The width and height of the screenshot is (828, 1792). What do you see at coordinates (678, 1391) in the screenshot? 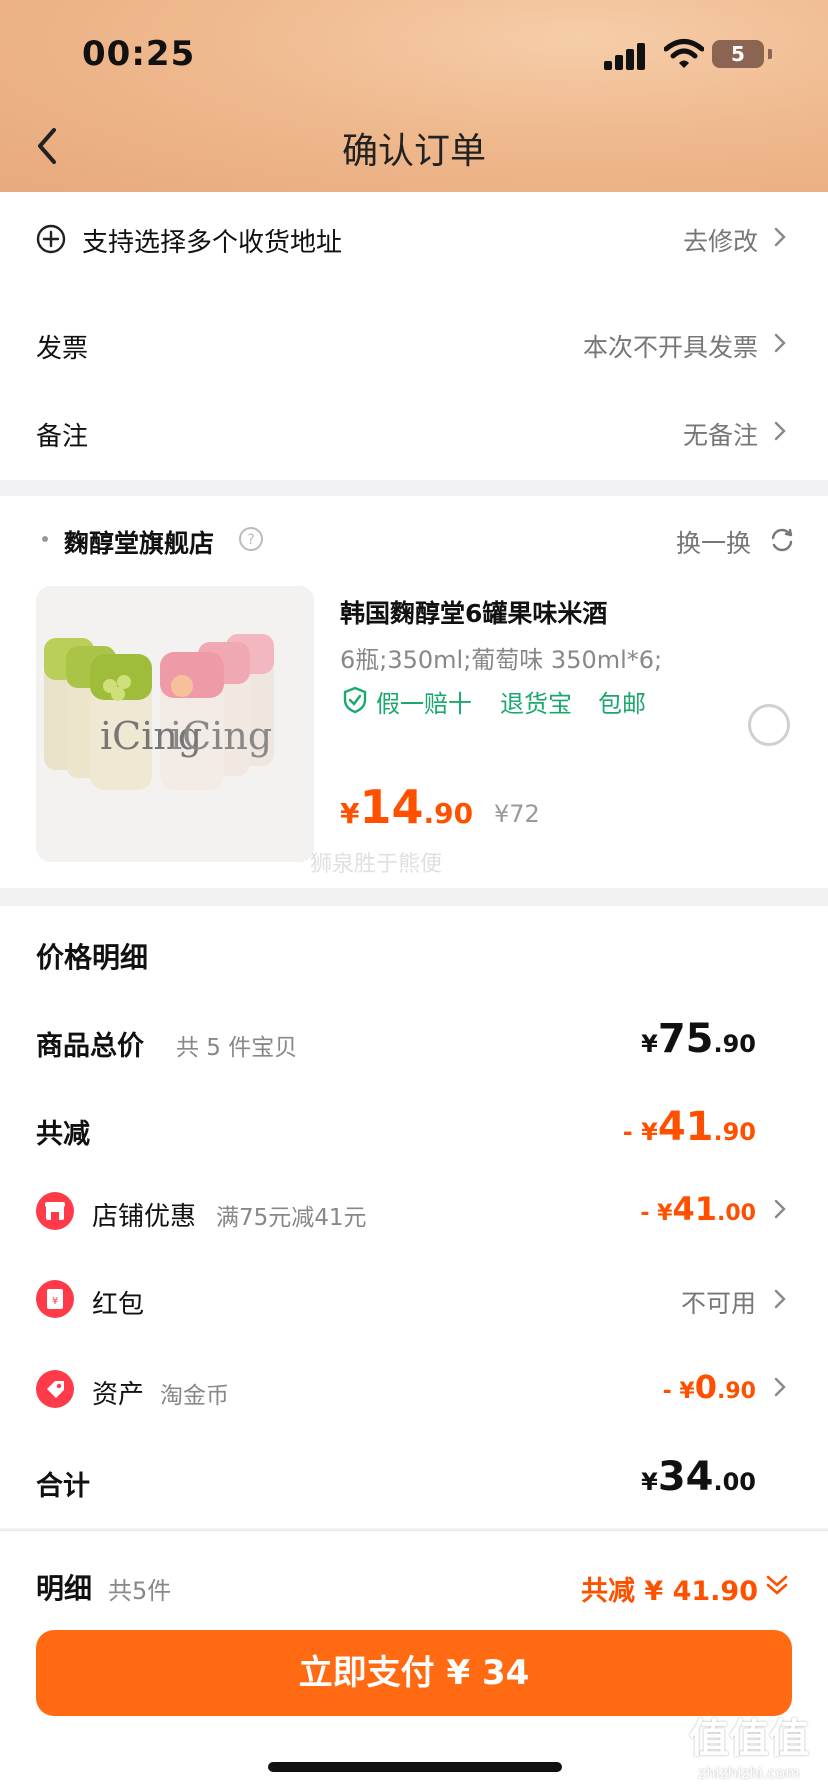
I see `asset-prefix: - ¥` at bounding box center [678, 1391].